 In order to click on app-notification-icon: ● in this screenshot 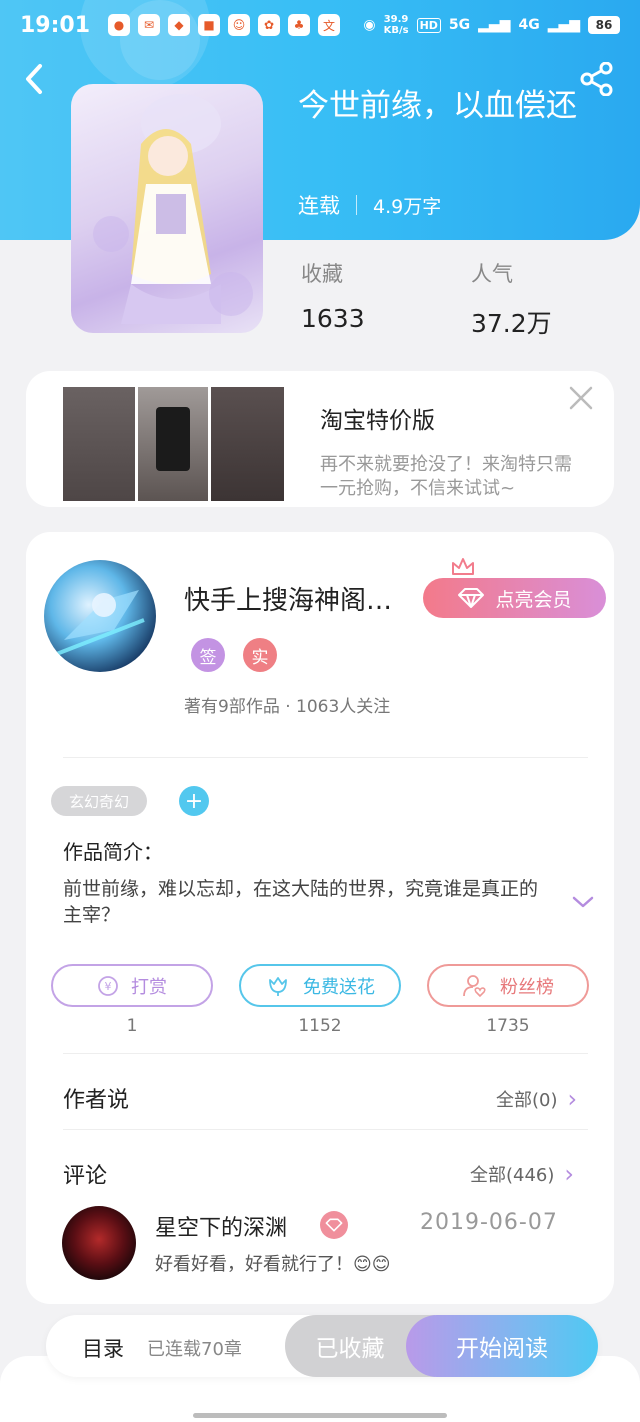, I will do `click(119, 25)`.